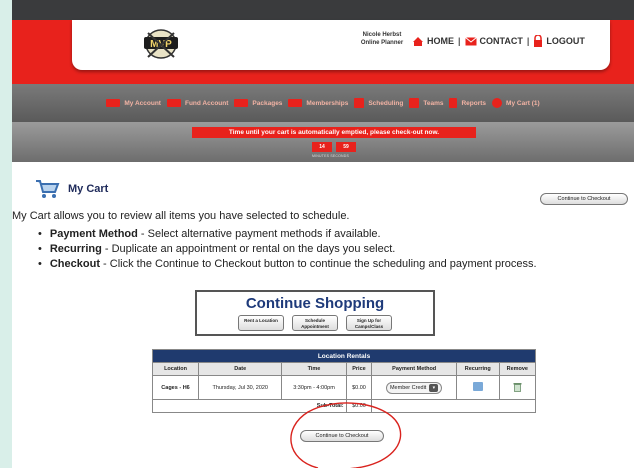  I want to click on payment-method-select: Member Credit ▾, so click(414, 387).